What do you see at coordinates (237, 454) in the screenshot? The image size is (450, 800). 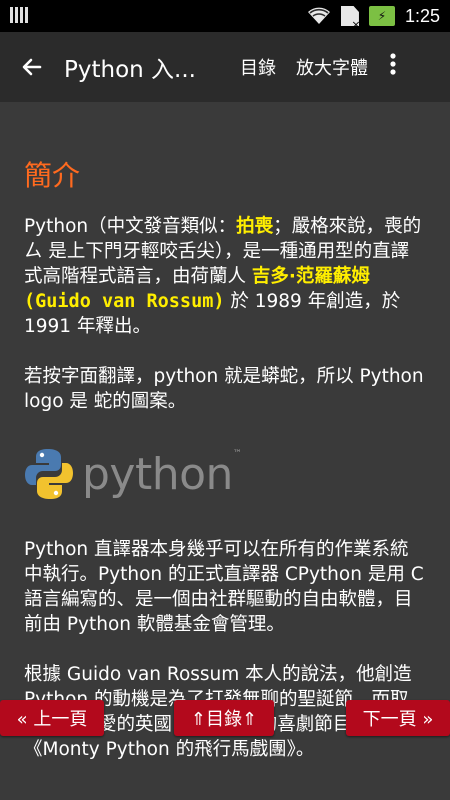 I see `trademark-mark: ™` at bounding box center [237, 454].